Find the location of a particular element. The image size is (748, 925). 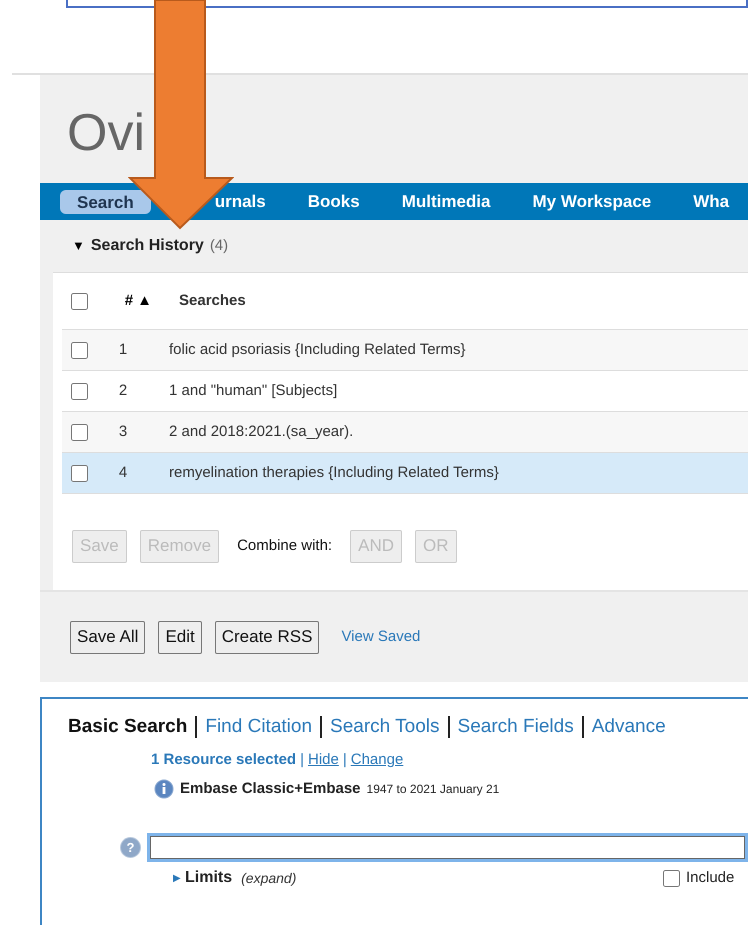

mode-tab: Find Citation is located at coordinates (257, 727).